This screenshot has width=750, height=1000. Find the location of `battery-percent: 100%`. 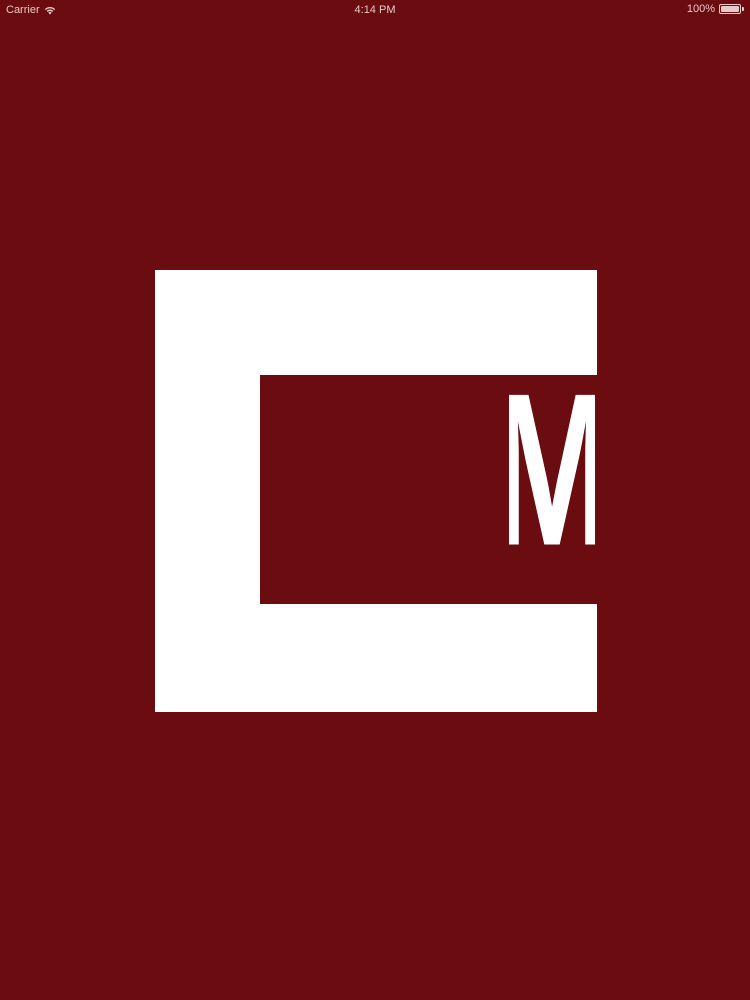

battery-percent: 100% is located at coordinates (700, 9).